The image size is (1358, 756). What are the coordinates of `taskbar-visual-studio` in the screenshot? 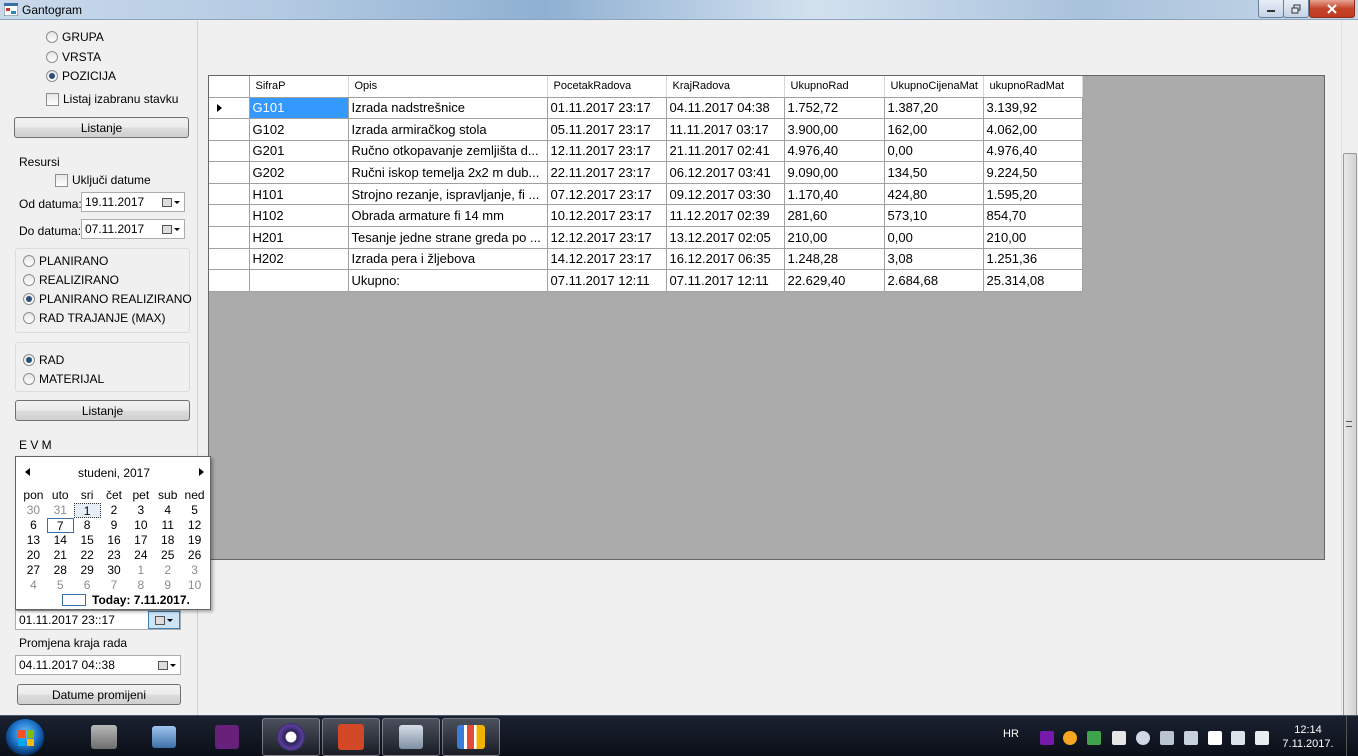 It's located at (227, 737).